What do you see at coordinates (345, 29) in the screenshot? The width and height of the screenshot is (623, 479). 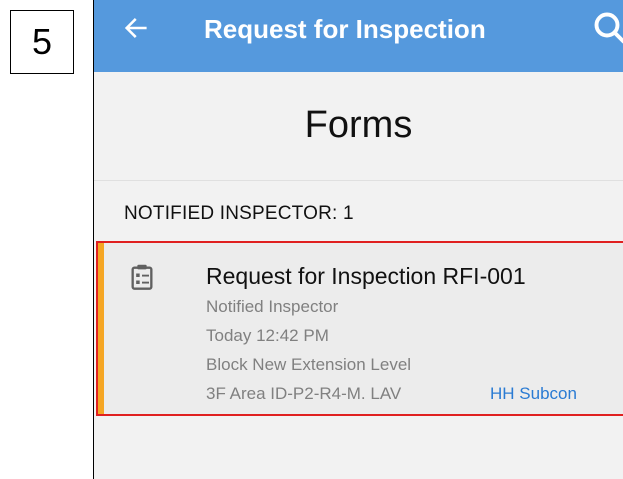 I see `app-bar-title: Request for Inspection` at bounding box center [345, 29].